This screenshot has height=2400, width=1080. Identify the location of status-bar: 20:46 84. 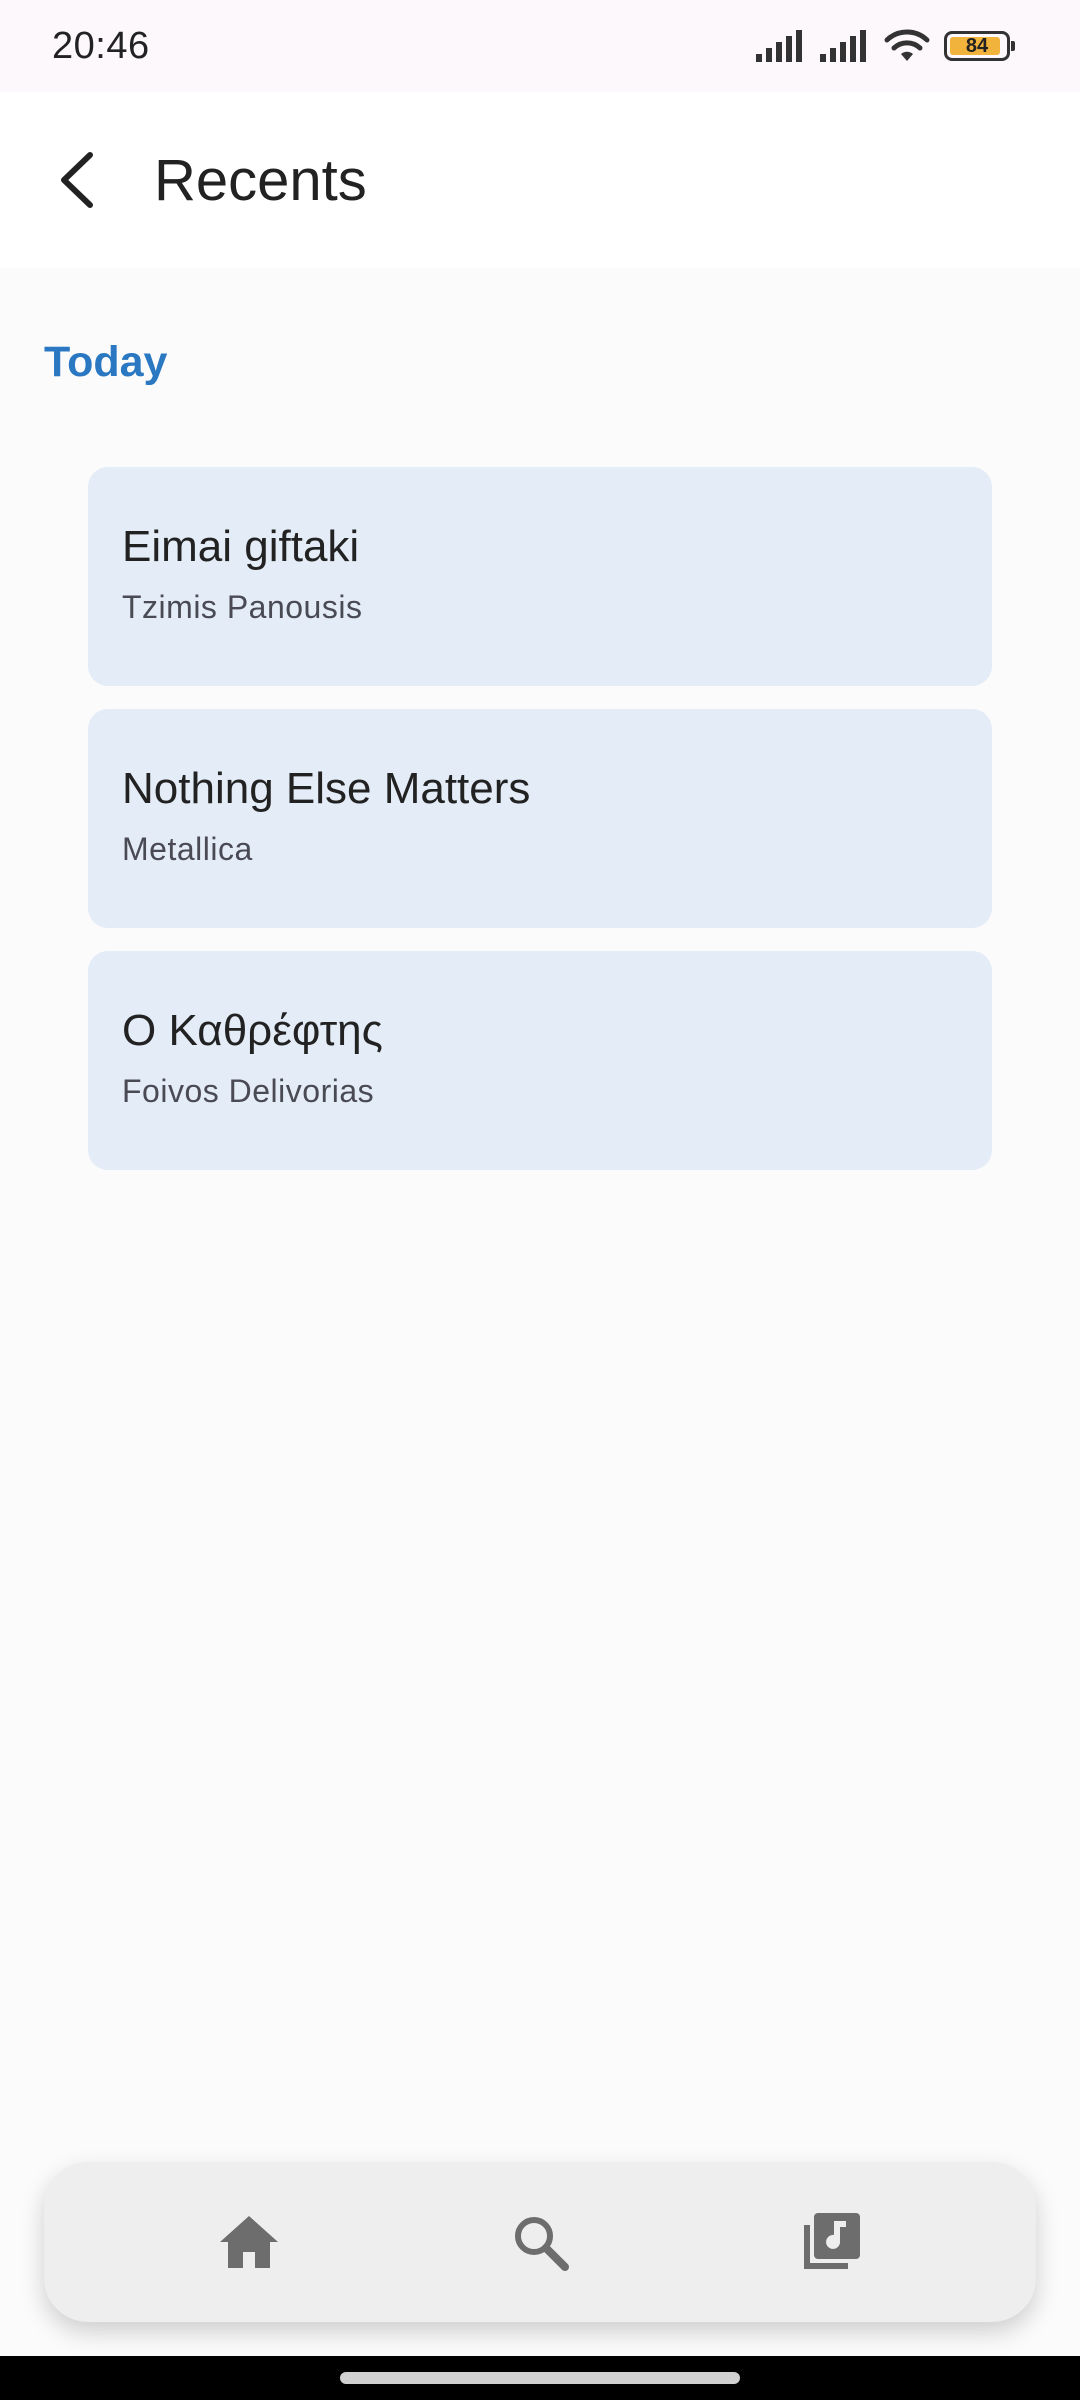
(540, 46).